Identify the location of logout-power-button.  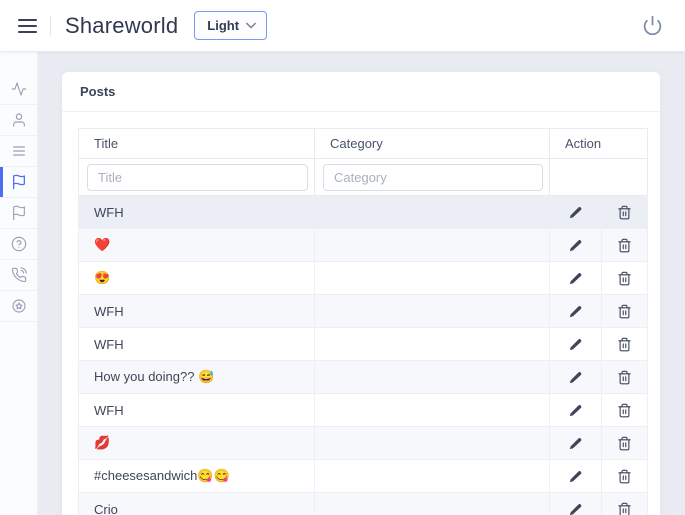
(652, 25).